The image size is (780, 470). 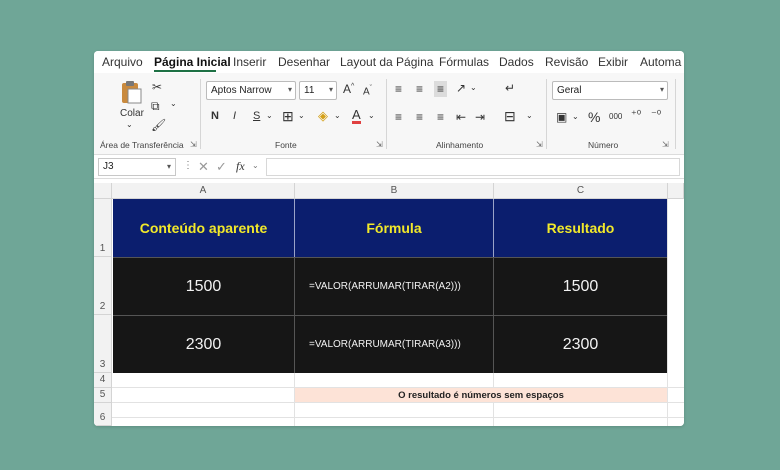 I want to click on wrap-text-icon: ↵, so click(x=510, y=88).